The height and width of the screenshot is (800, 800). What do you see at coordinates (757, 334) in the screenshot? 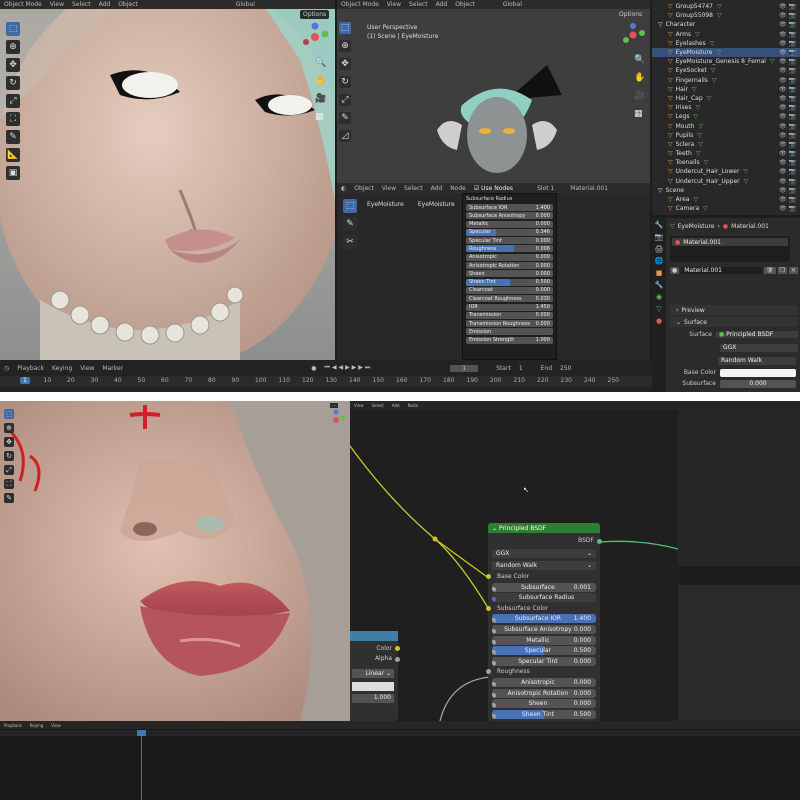
I see `surface-shader-field: ● Principled BSDF` at bounding box center [757, 334].